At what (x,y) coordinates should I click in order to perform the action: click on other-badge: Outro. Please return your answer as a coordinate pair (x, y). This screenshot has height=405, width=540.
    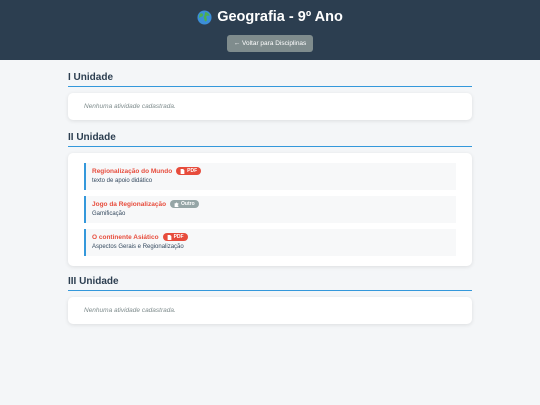
    Looking at the image, I should click on (184, 204).